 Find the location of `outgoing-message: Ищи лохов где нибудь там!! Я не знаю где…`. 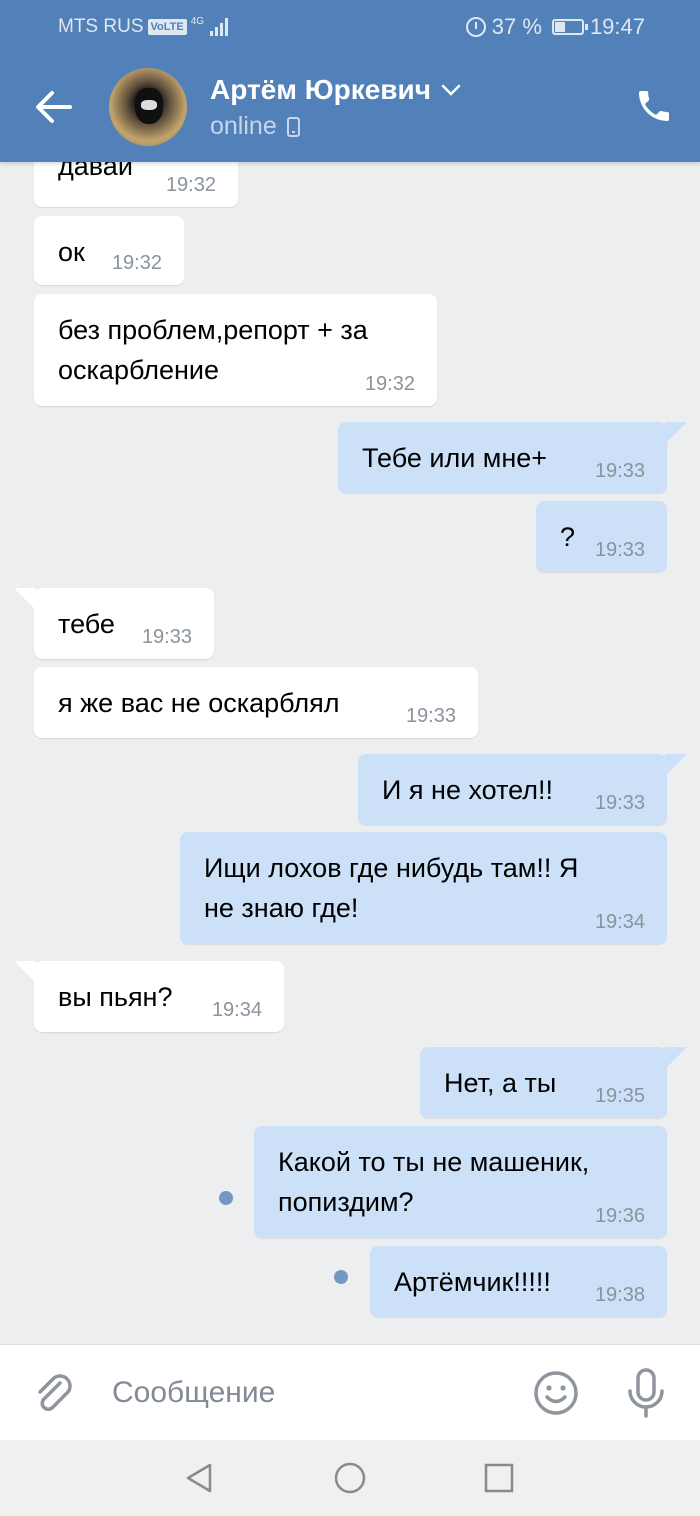

outgoing-message: Ищи лохов где нибудь там!! Я не знаю где… is located at coordinates (423, 888).